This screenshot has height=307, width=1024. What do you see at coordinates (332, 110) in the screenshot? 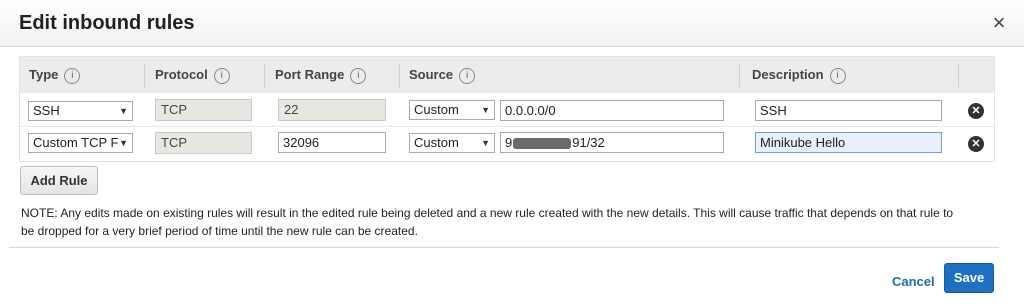
I see `port-range-field: 22` at bounding box center [332, 110].